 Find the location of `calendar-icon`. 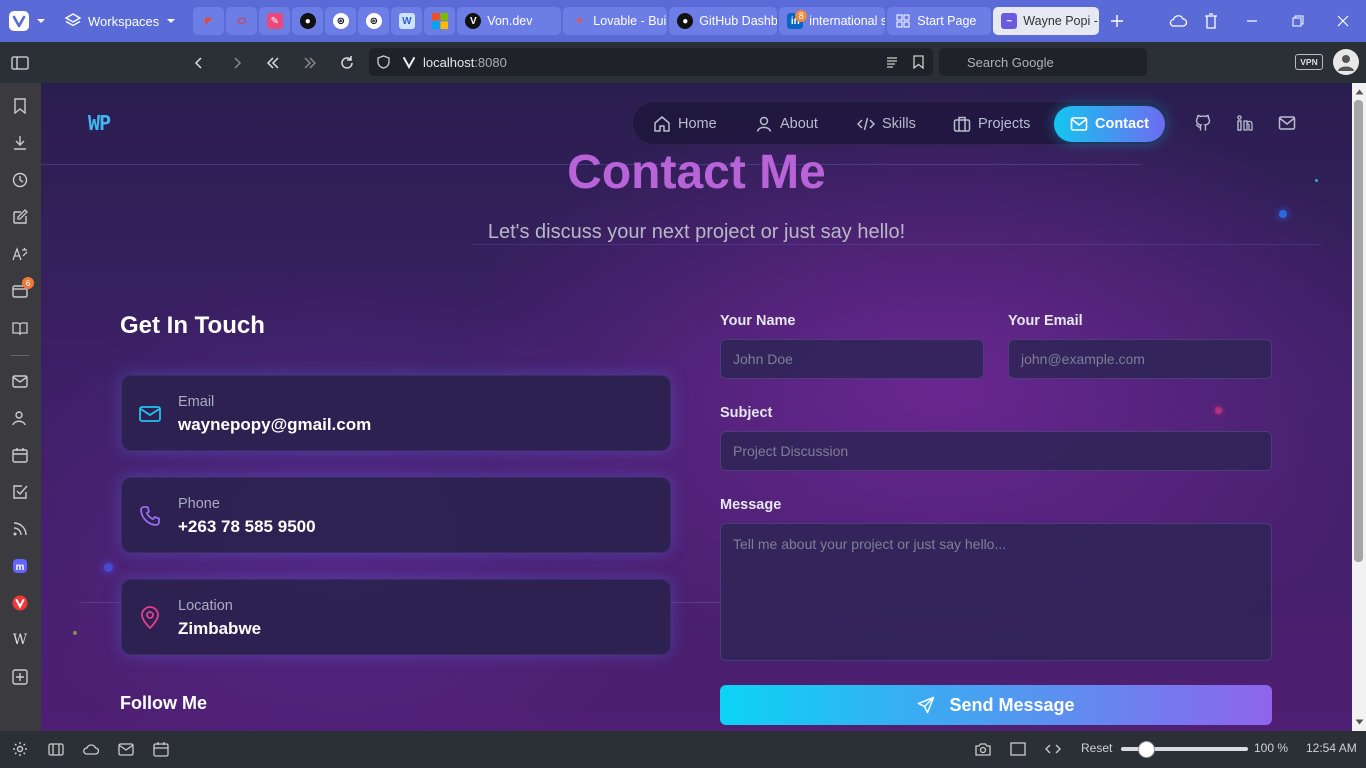

calendar-icon is located at coordinates (161, 749).